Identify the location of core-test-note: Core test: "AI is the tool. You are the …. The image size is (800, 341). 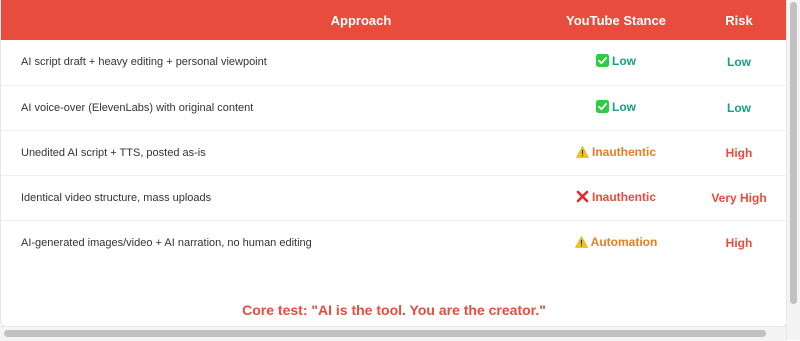
(394, 310).